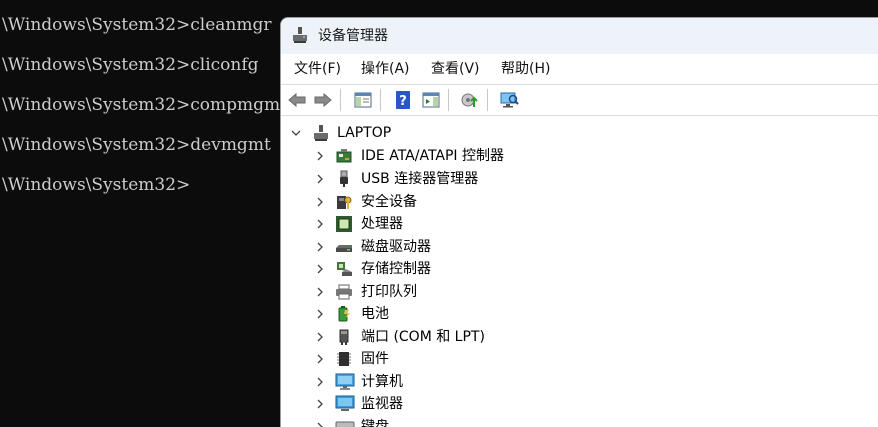 This screenshot has width=878, height=427. What do you see at coordinates (296, 133) in the screenshot?
I see `chevron-down-icon` at bounding box center [296, 133].